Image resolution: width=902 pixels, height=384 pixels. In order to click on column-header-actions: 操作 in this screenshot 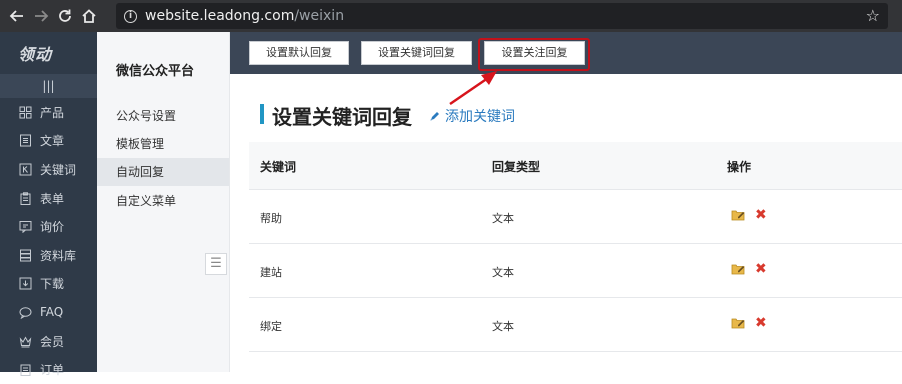, I will do `click(739, 167)`.